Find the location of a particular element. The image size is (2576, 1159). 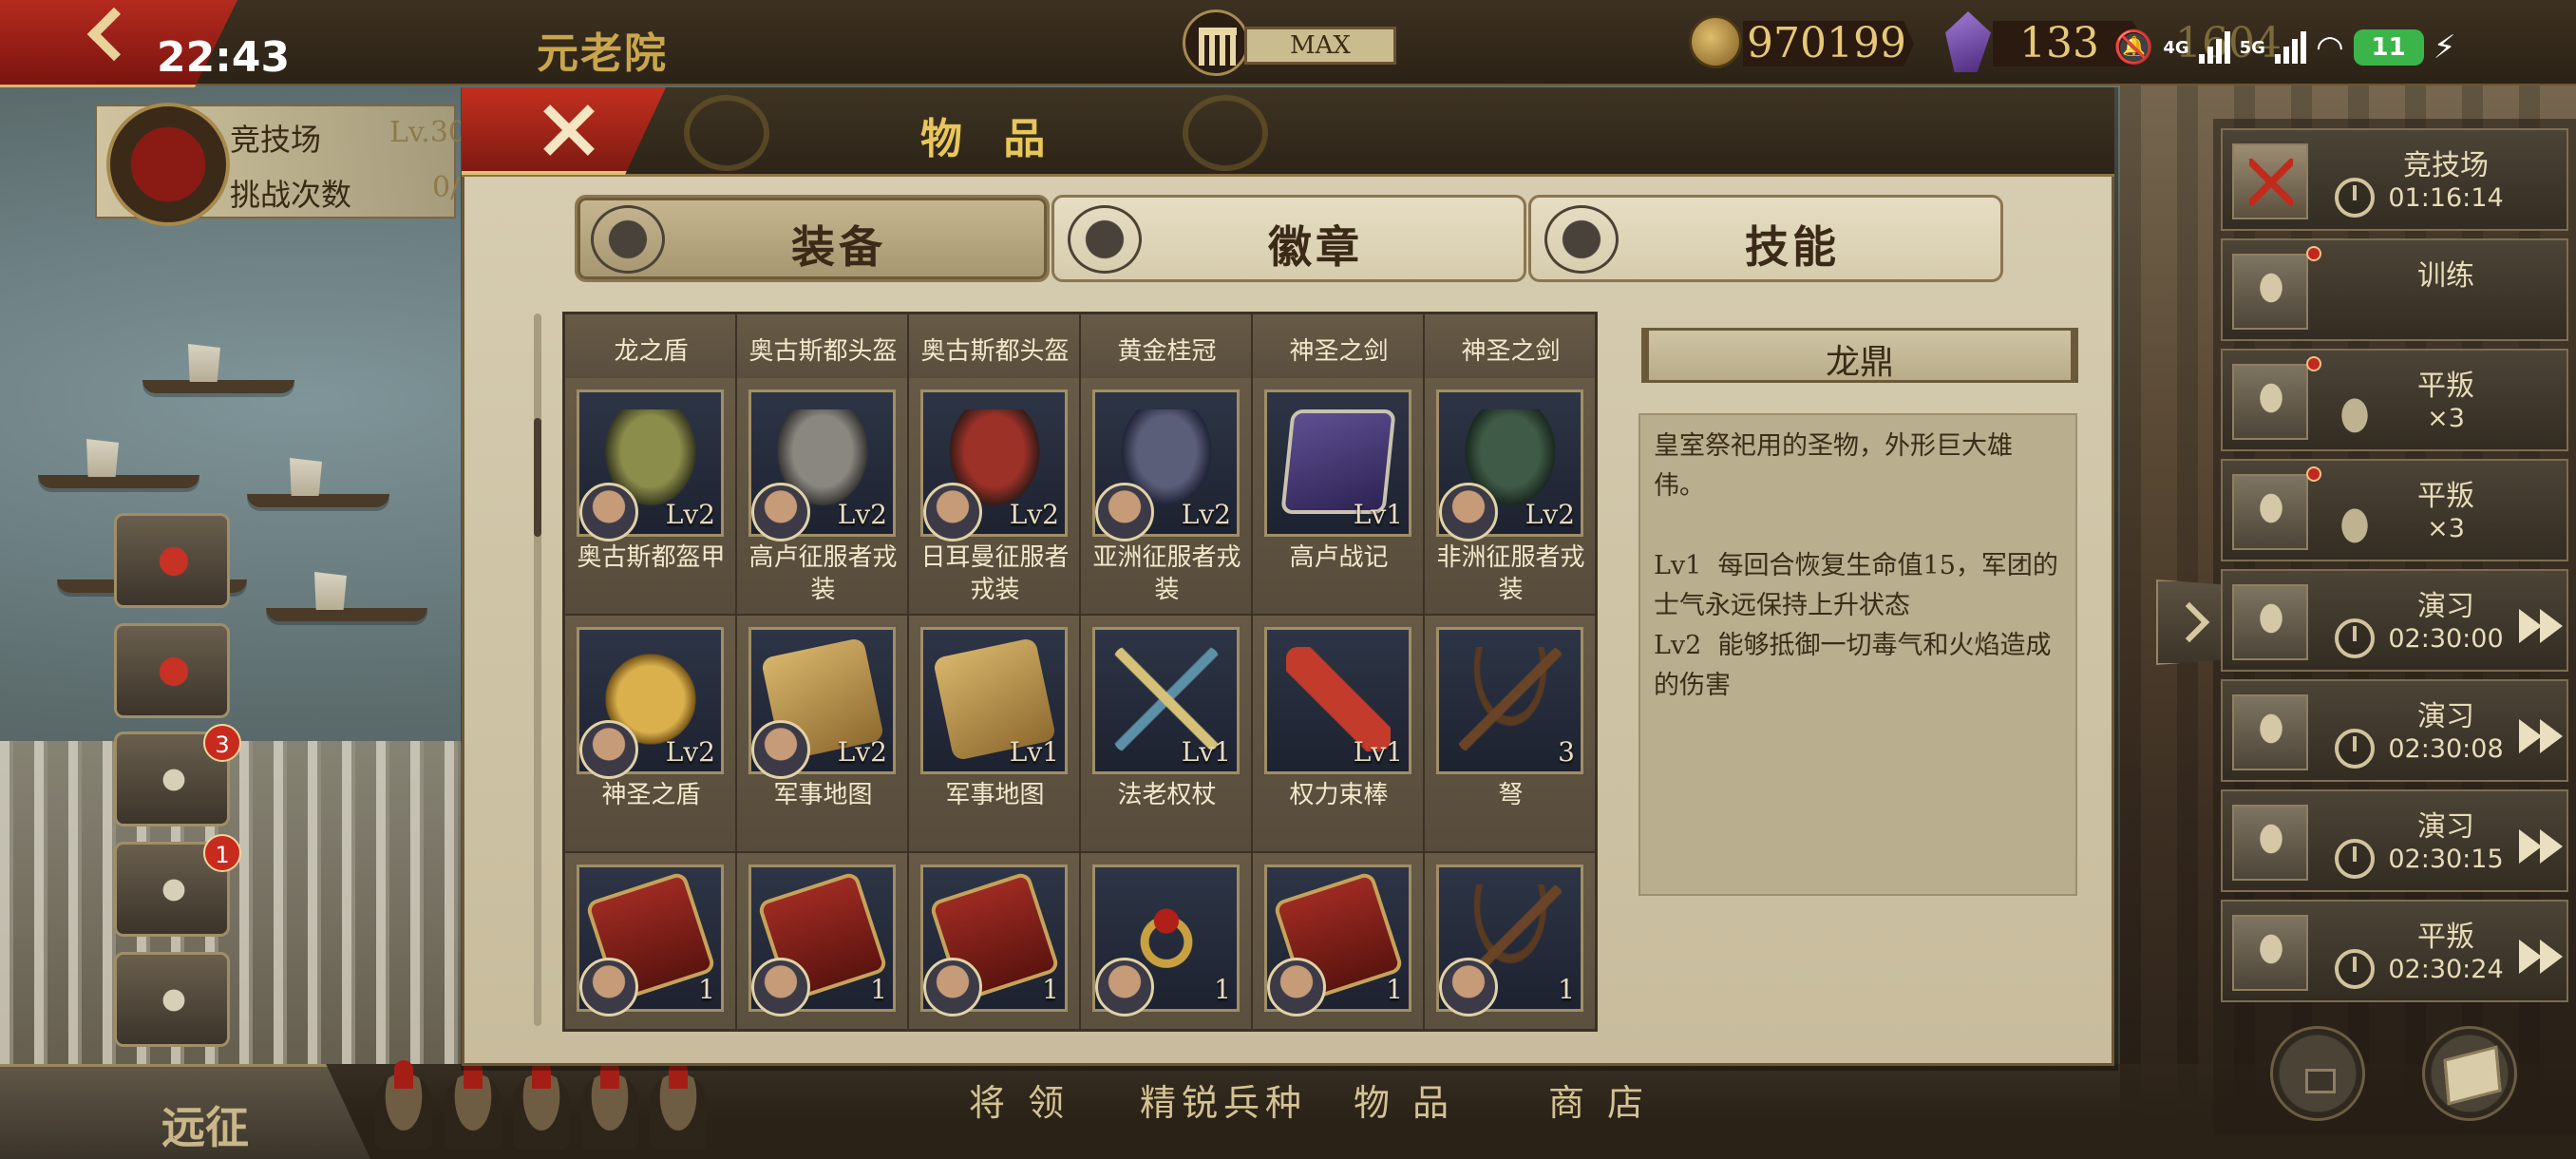

item-name: 奥古斯都头盔 is located at coordinates (995, 351).